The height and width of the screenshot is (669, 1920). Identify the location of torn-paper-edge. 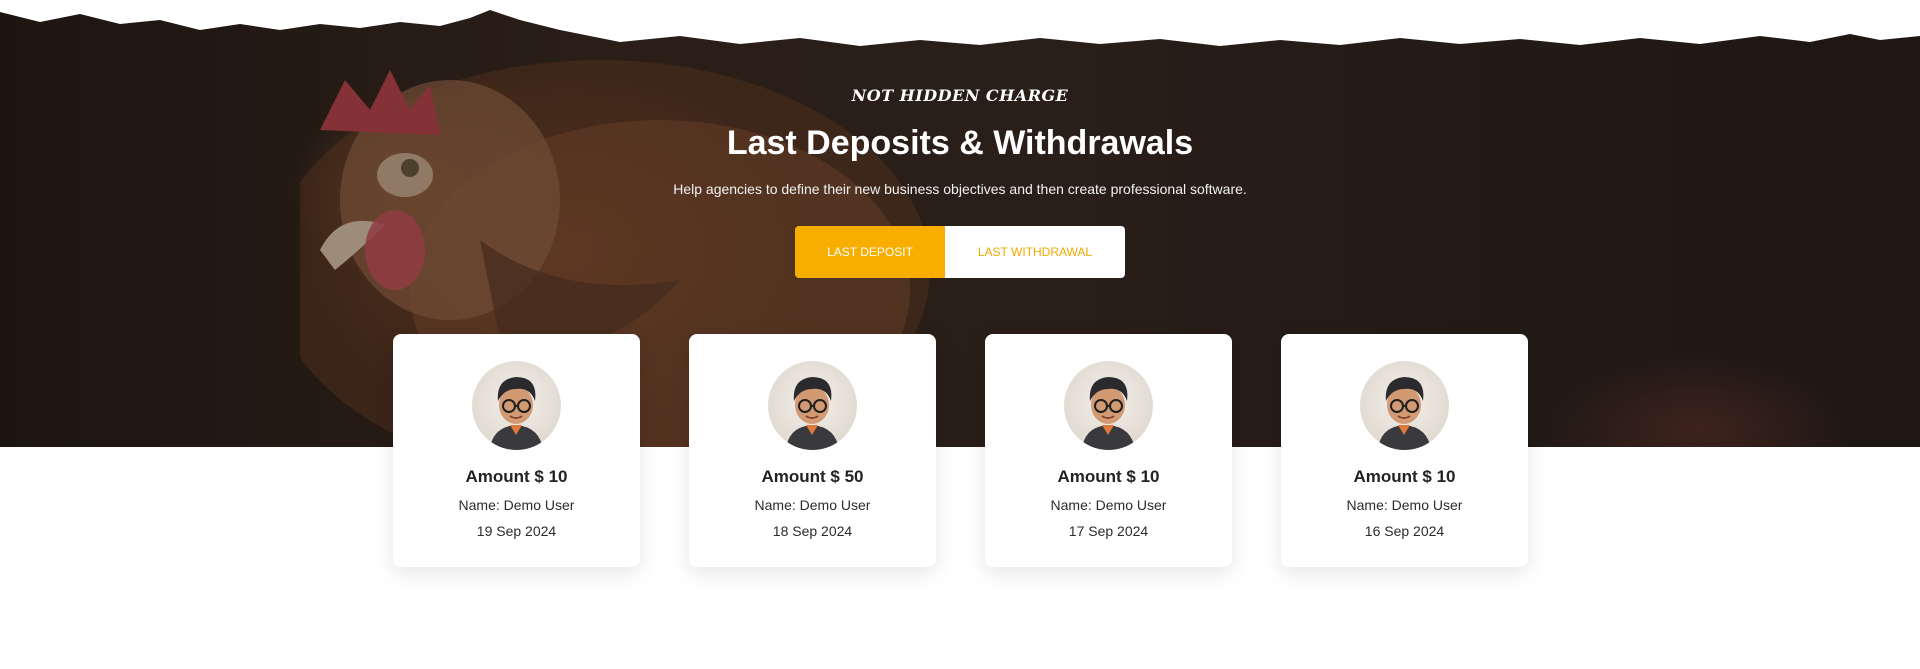
(960, 23).